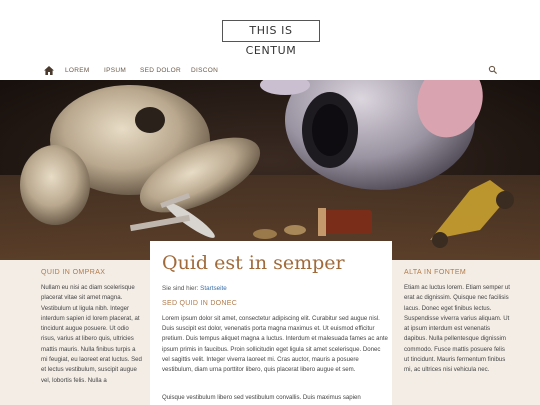 The height and width of the screenshot is (405, 540). What do you see at coordinates (271, 38) in the screenshot?
I see `site-logo: THIS IS CENTUM` at bounding box center [271, 38].